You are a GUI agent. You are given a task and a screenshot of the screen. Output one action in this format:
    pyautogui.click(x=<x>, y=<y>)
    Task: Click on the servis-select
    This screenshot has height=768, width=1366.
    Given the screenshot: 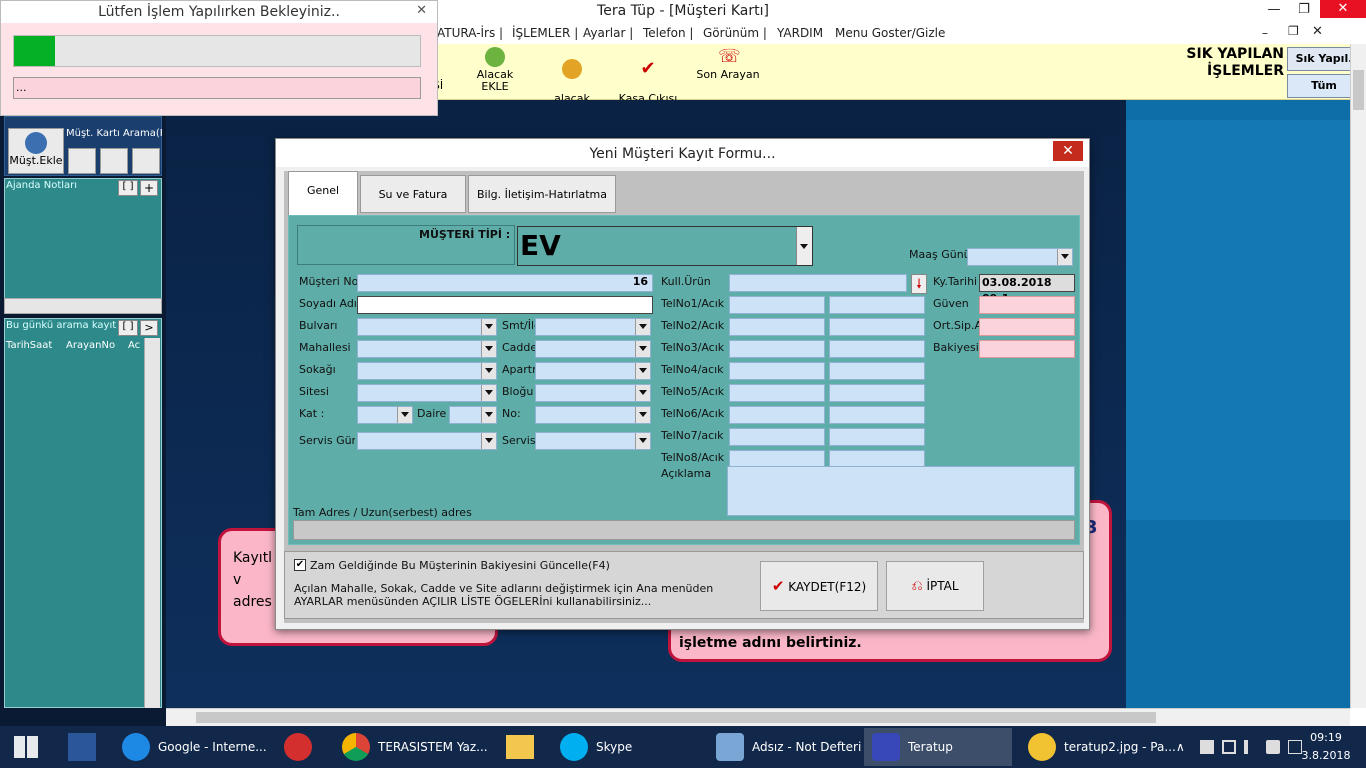 What is the action you would take?
    pyautogui.click(x=593, y=441)
    